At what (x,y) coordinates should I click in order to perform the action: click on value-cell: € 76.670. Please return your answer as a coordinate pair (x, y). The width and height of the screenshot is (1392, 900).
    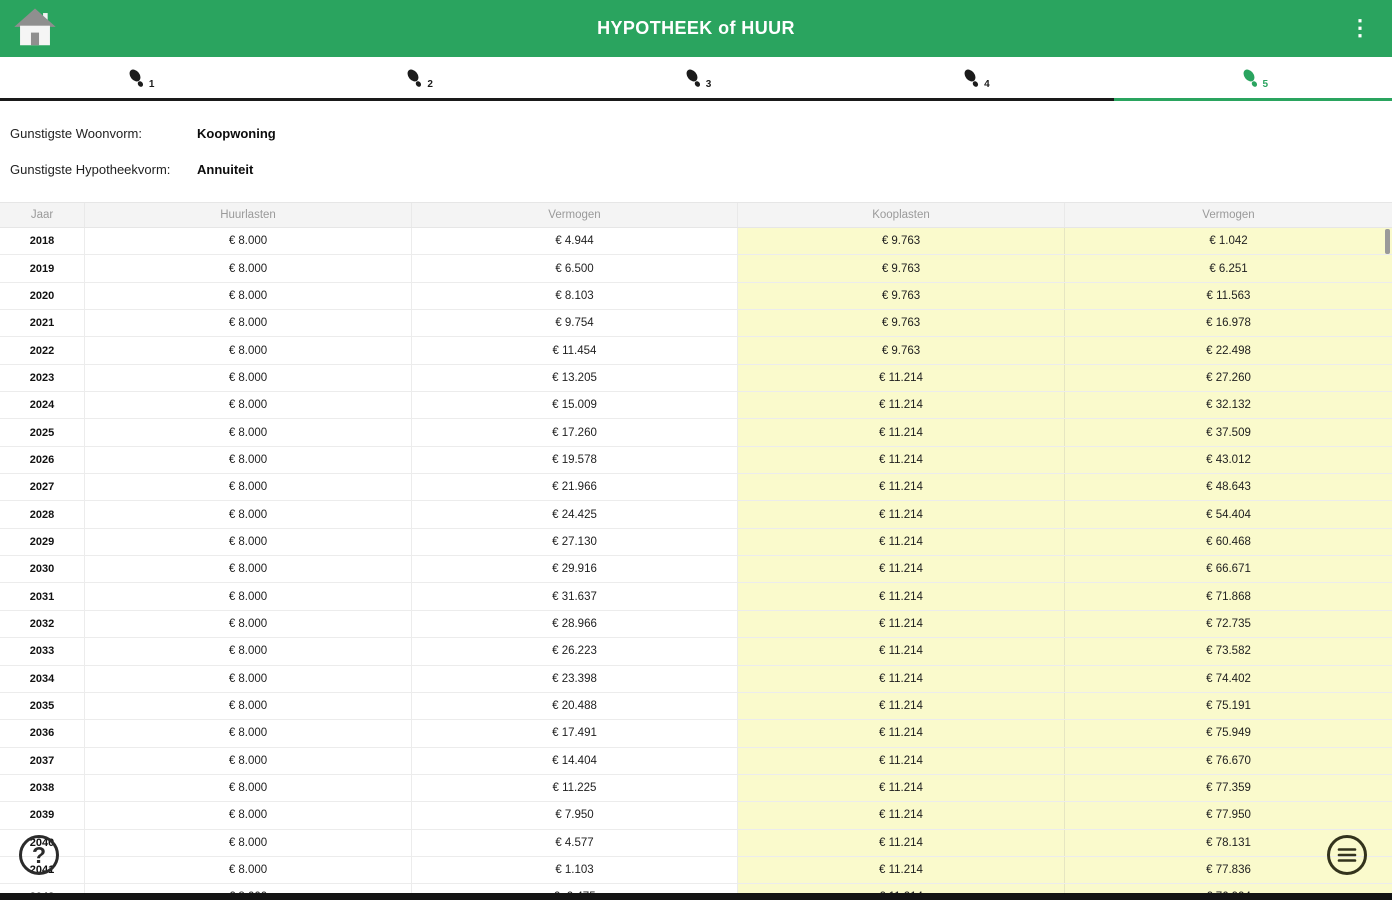
    Looking at the image, I should click on (1228, 760).